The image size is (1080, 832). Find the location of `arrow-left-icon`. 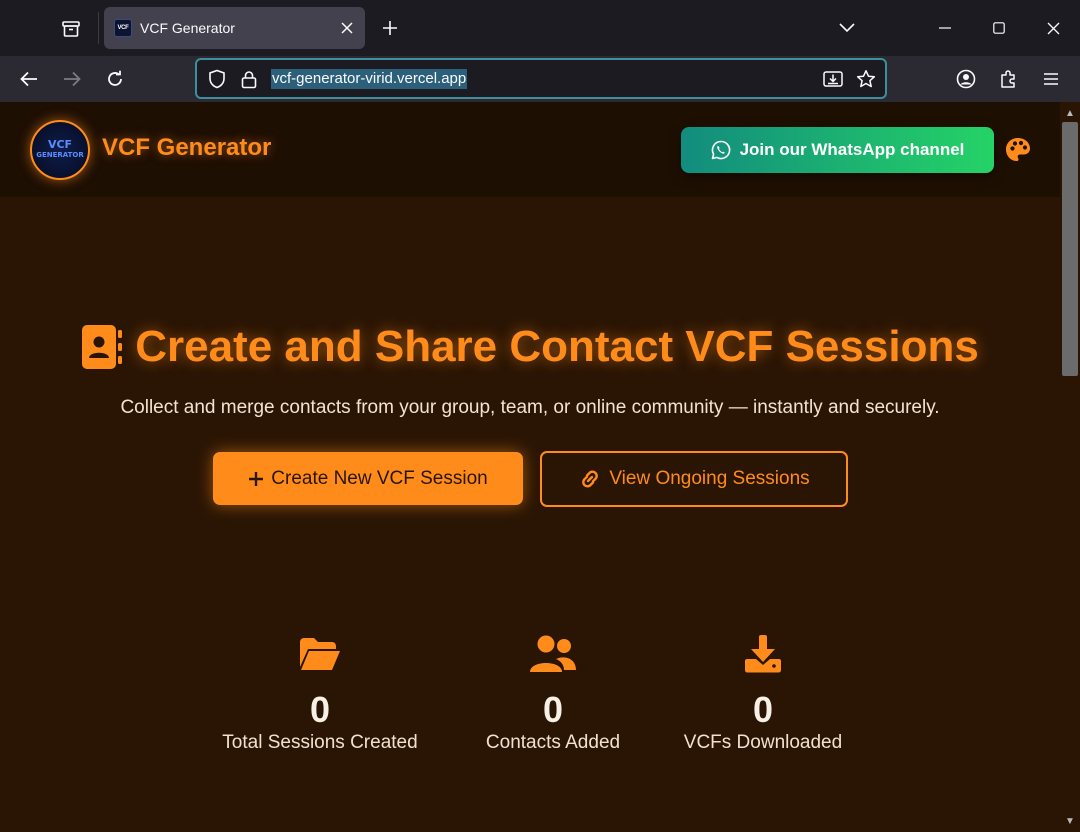

arrow-left-icon is located at coordinates (28, 79).